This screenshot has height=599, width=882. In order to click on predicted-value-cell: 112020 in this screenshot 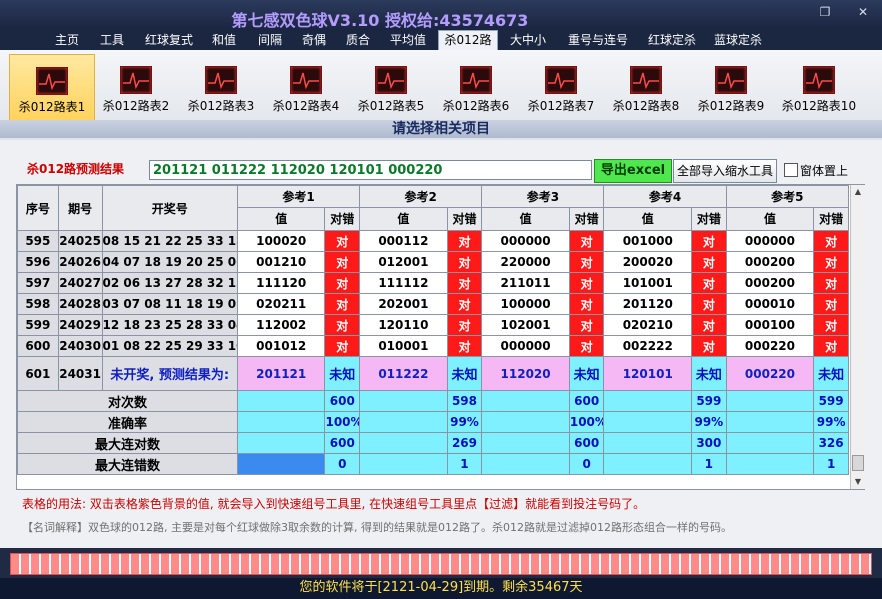, I will do `click(525, 373)`.